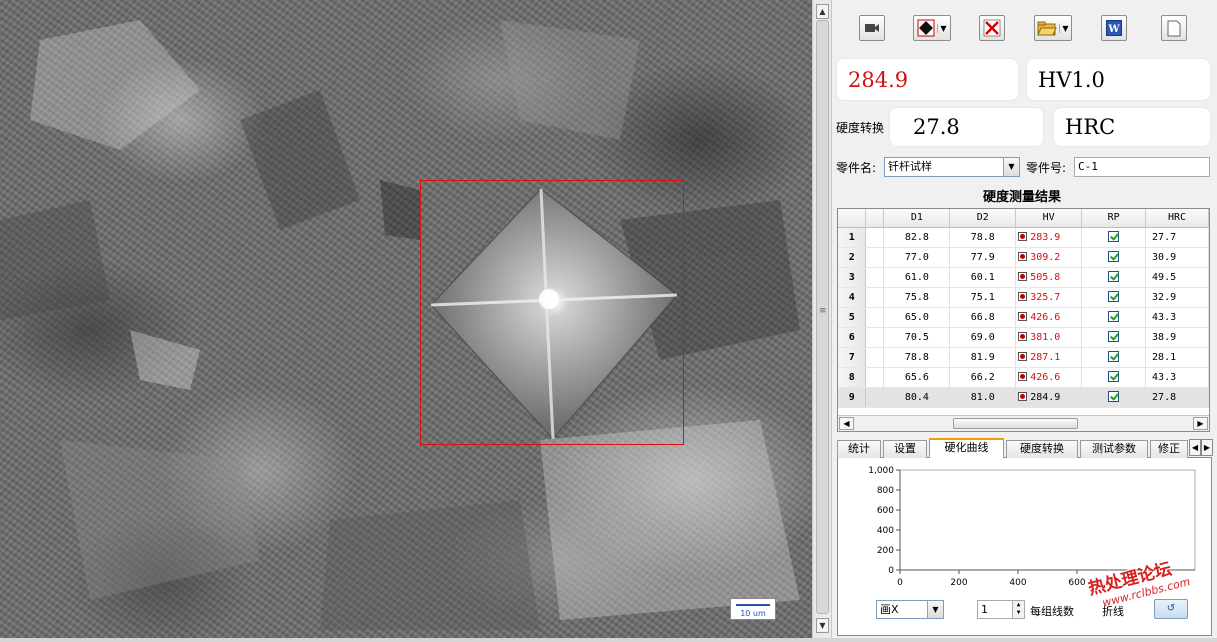  What do you see at coordinates (917, 337) in the screenshot?
I see `cell-d1: 70.5` at bounding box center [917, 337].